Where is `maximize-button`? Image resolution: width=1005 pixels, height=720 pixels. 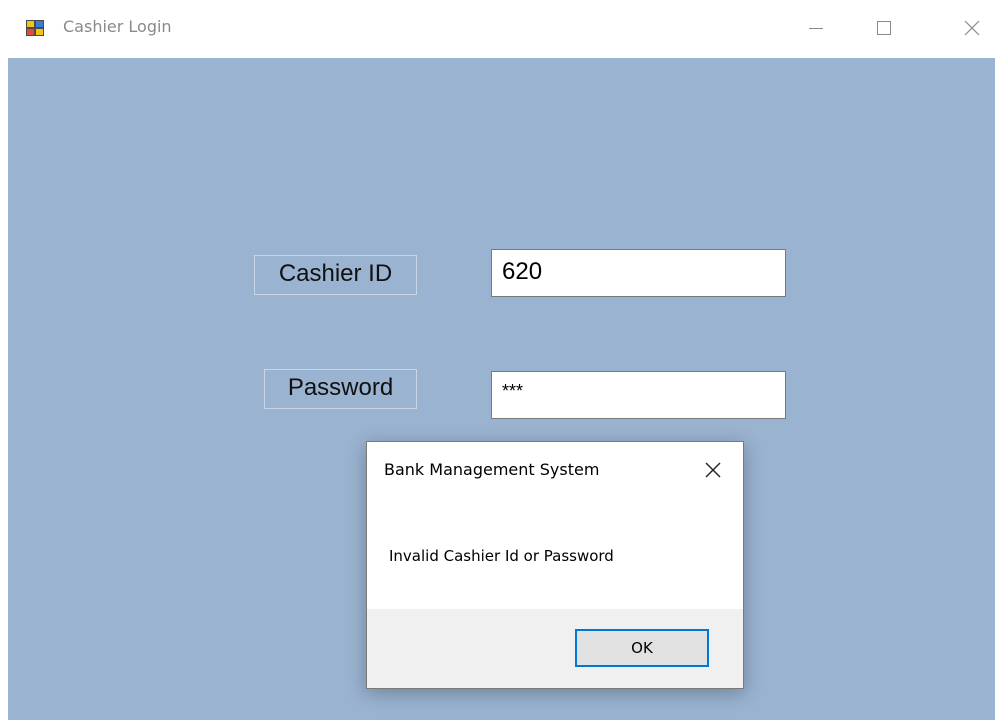
maximize-button is located at coordinates (884, 29).